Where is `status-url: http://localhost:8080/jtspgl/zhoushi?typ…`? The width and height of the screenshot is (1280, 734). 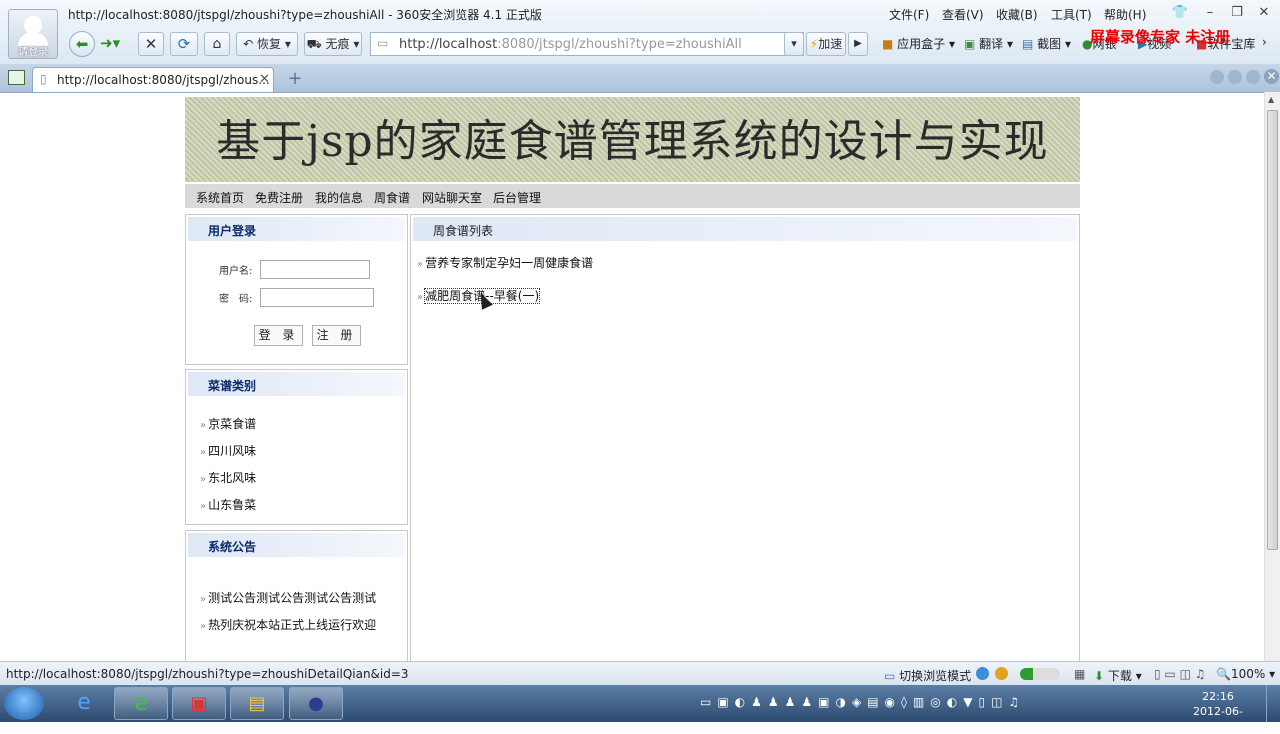
status-url: http://localhost:8080/jtspgl/zhoushi?typ… is located at coordinates (207, 674).